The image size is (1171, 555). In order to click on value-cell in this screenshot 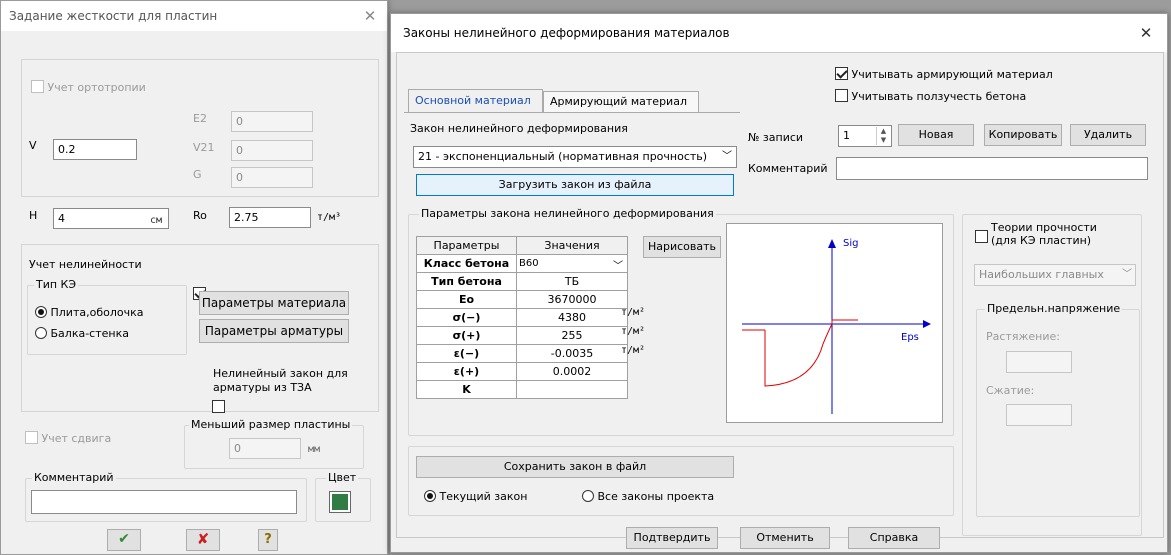, I will do `click(572, 389)`.